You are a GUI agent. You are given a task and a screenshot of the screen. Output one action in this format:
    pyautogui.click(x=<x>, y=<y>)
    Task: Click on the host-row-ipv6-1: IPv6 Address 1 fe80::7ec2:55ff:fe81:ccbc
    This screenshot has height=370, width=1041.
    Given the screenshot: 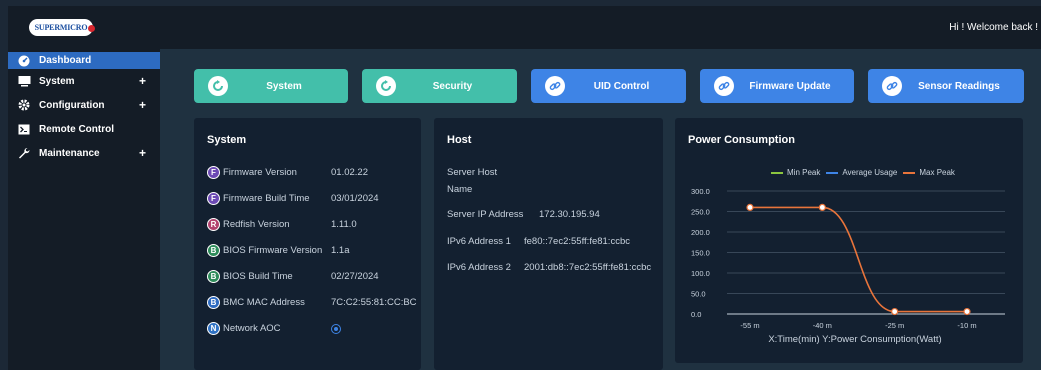 What is the action you would take?
    pyautogui.click(x=538, y=241)
    